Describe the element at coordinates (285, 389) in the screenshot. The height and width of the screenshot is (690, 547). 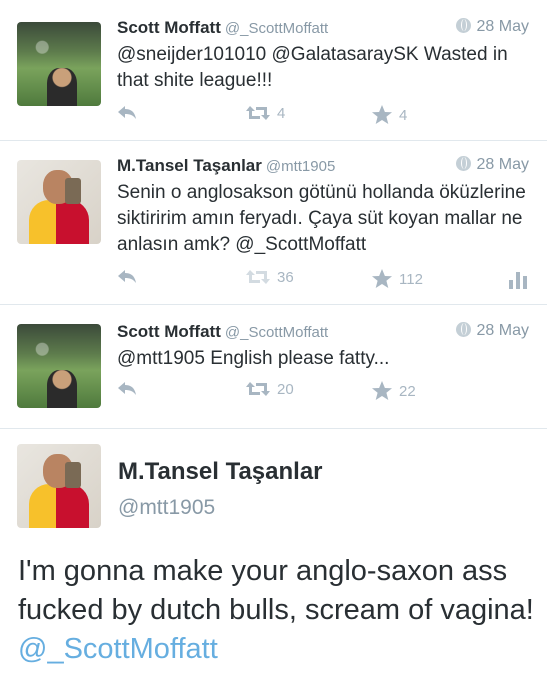
I see `retweet-count: 20` at that location.